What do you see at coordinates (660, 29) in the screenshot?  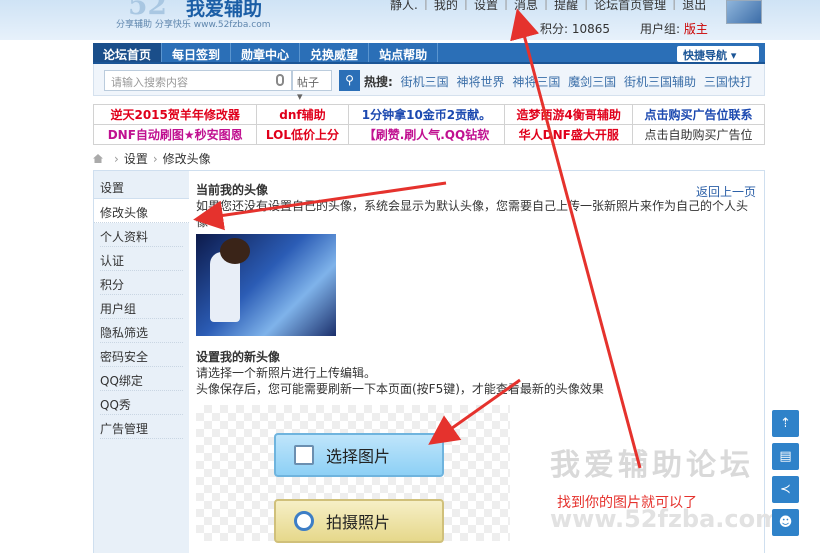 I see `group-label: 用户组:` at bounding box center [660, 29].